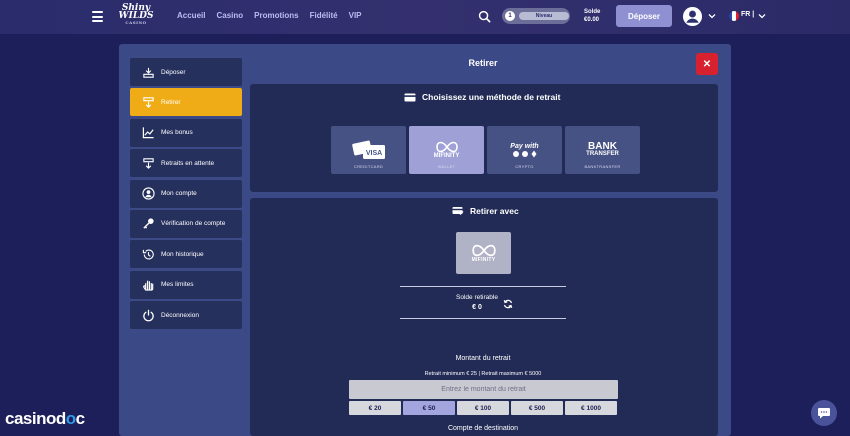  I want to click on key-icon, so click(148, 224).